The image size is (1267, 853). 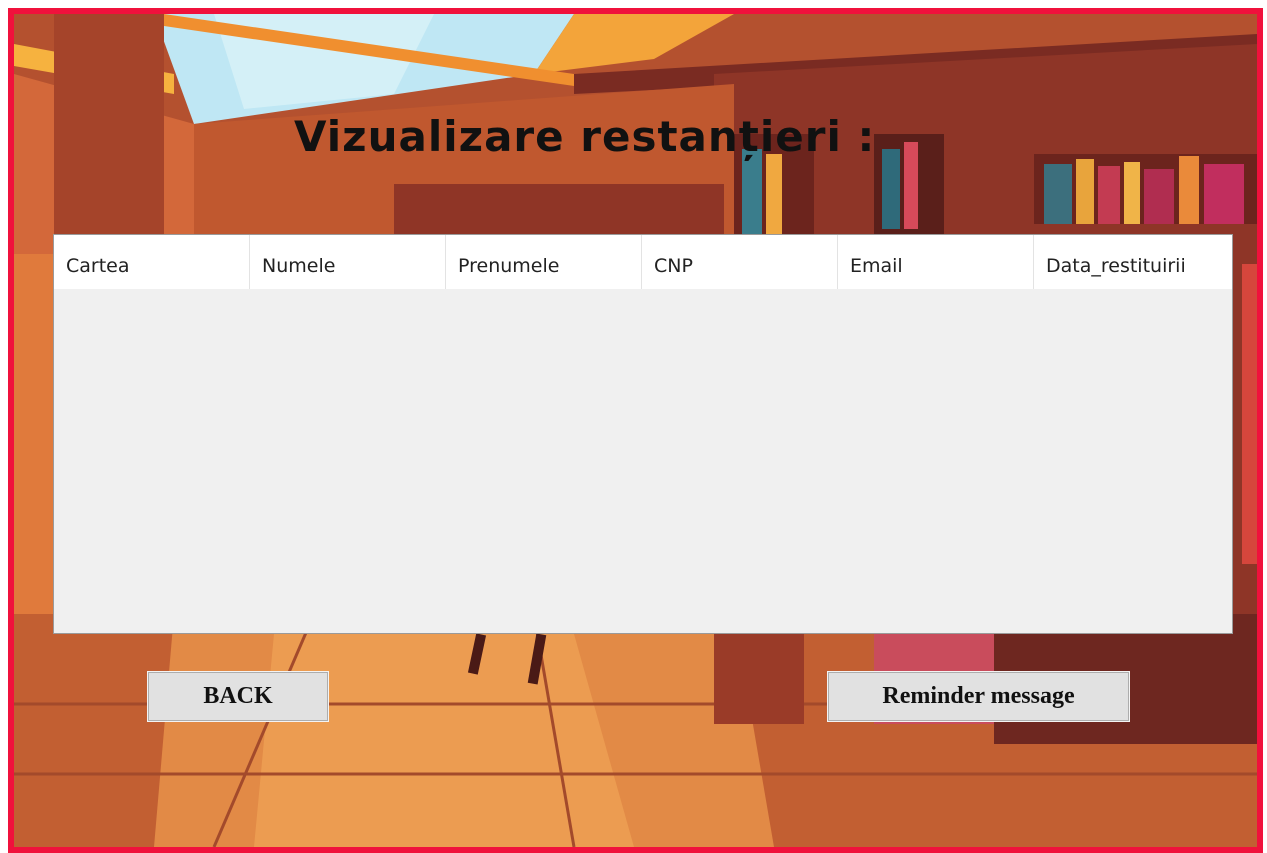 What do you see at coordinates (740, 262) in the screenshot?
I see `column-header-cnp: CNP` at bounding box center [740, 262].